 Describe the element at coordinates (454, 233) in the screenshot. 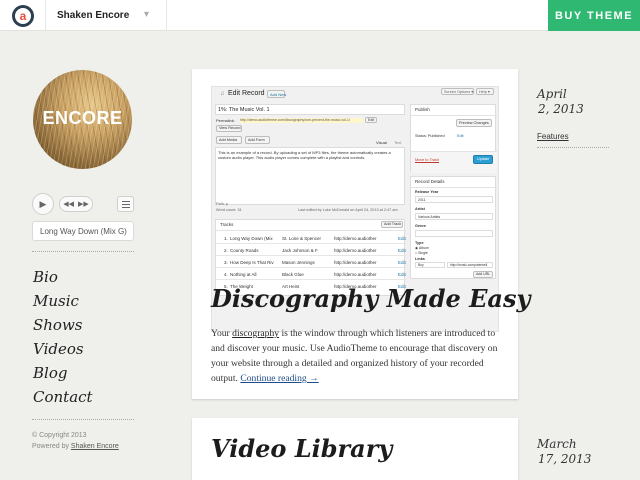

I see `genre-field` at that location.